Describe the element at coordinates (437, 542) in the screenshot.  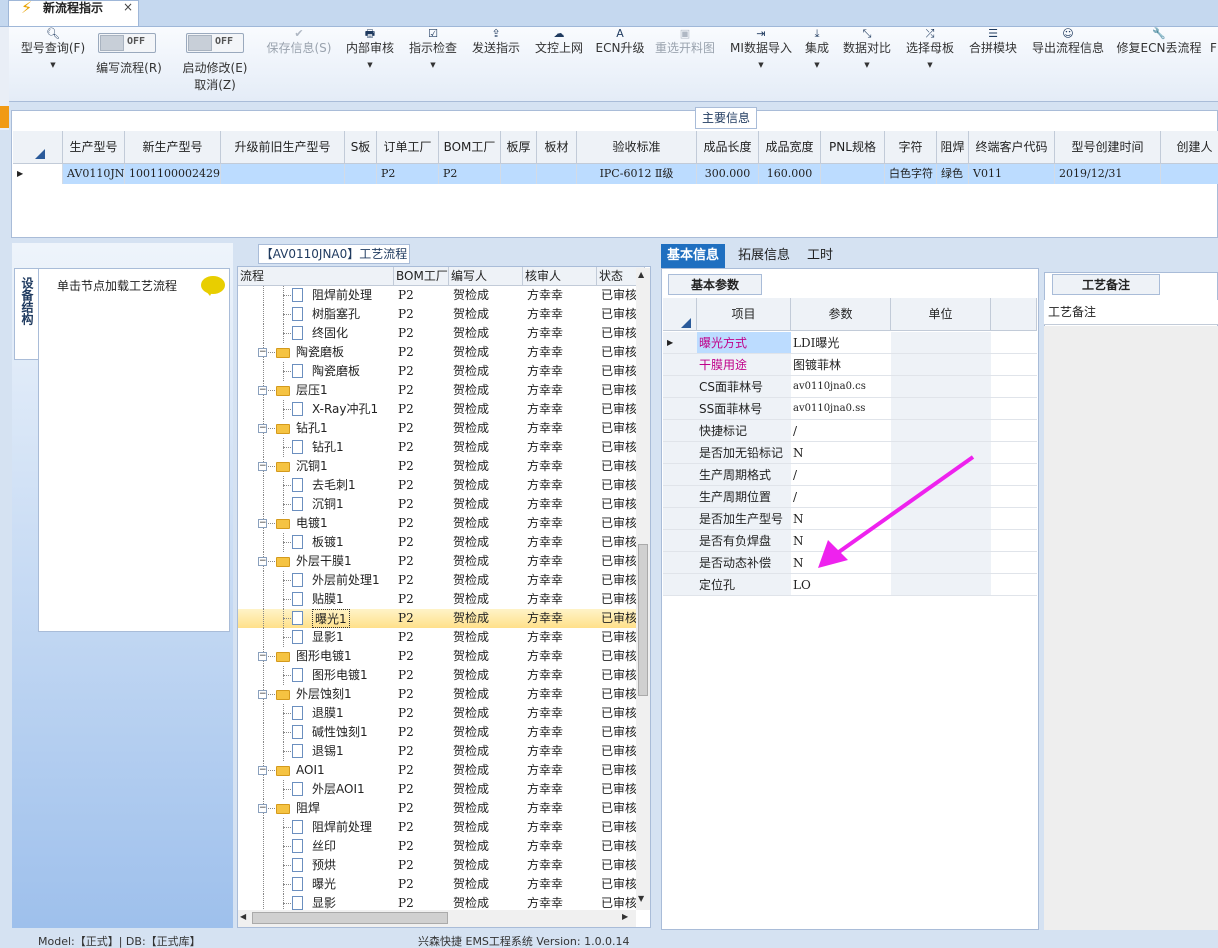
I see `tree-row: 板镀1 P2 贺检成 方幸幸 已审核` at that location.